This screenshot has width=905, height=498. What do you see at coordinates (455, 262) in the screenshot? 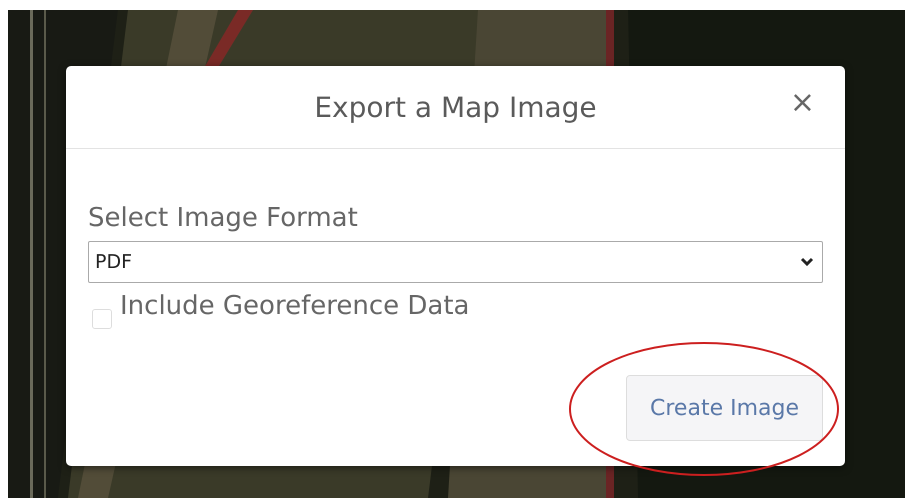
I see `format-select: PDF` at bounding box center [455, 262].